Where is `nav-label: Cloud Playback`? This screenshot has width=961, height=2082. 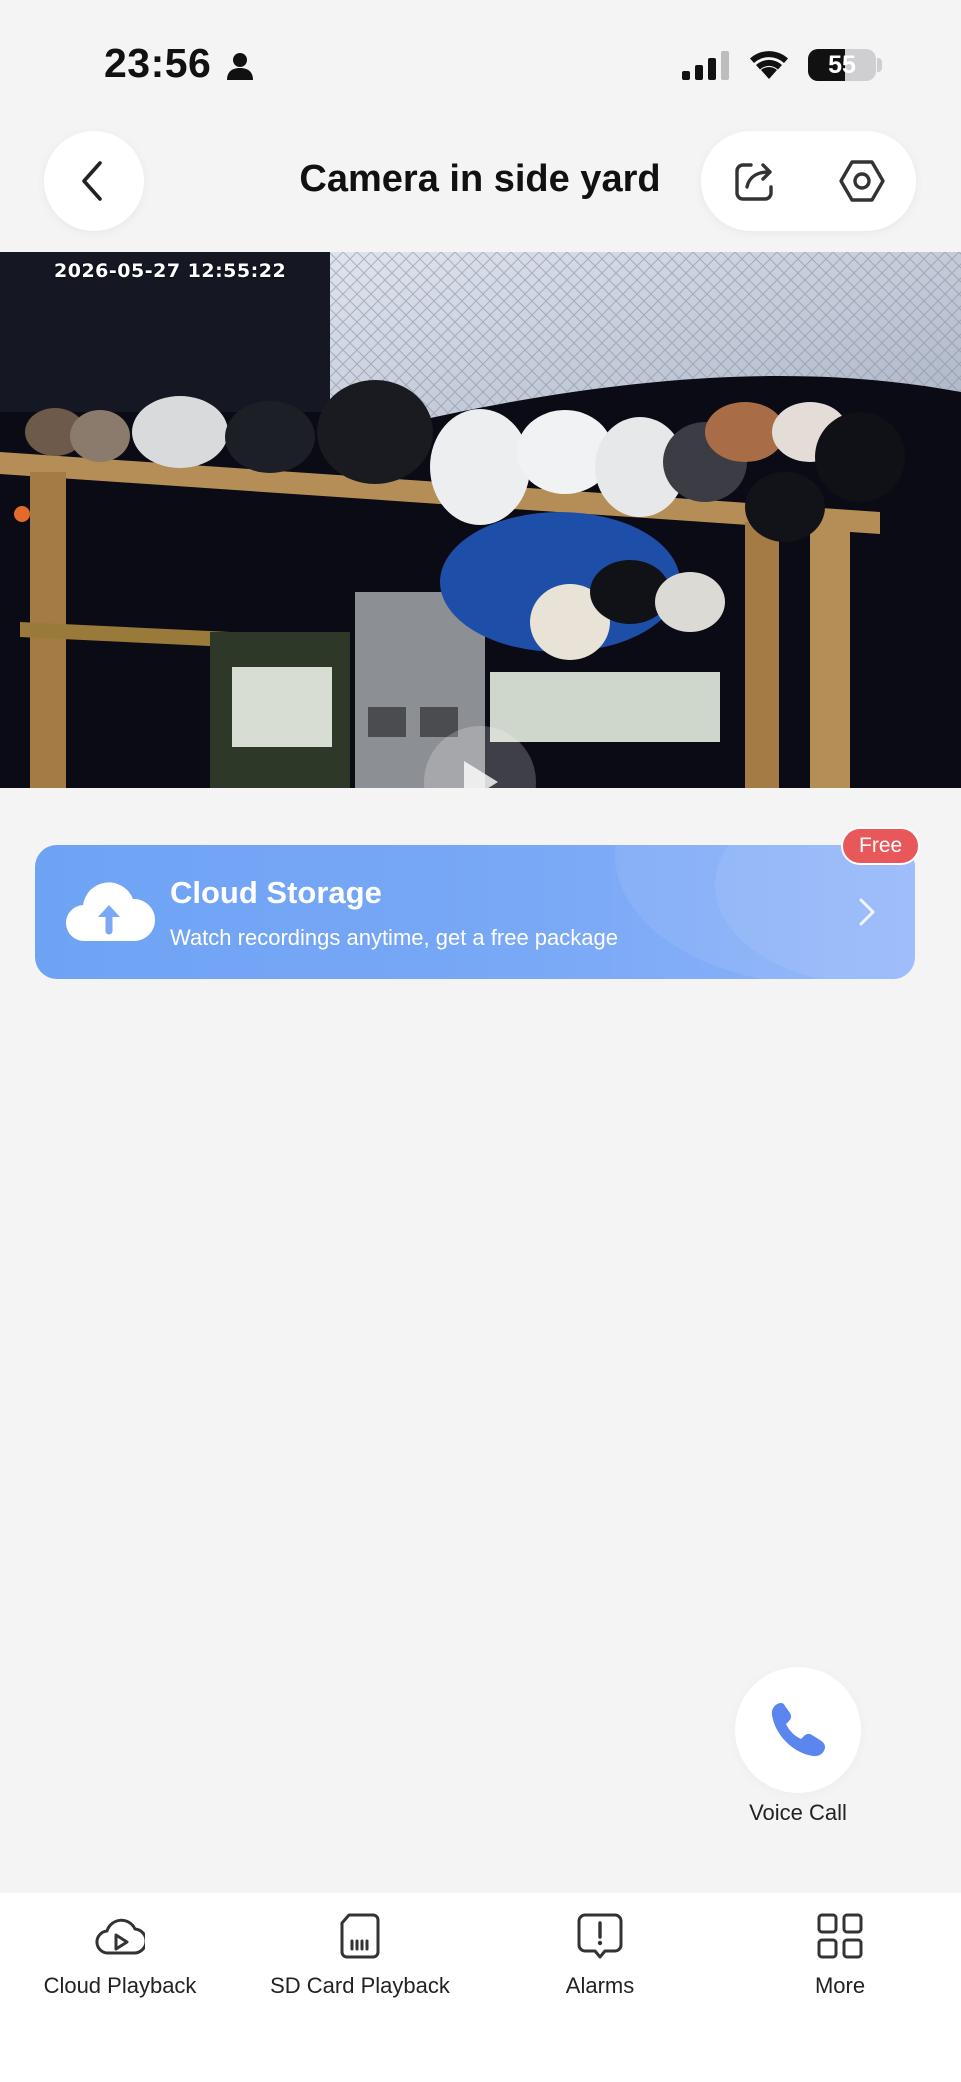 nav-label: Cloud Playback is located at coordinates (120, 1985).